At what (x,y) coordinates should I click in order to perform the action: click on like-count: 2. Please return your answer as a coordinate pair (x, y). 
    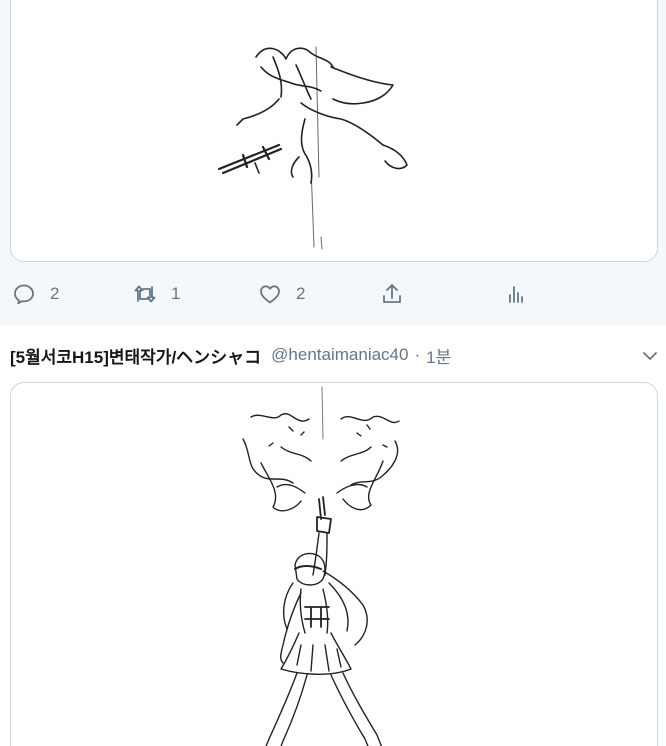
    Looking at the image, I should click on (301, 293).